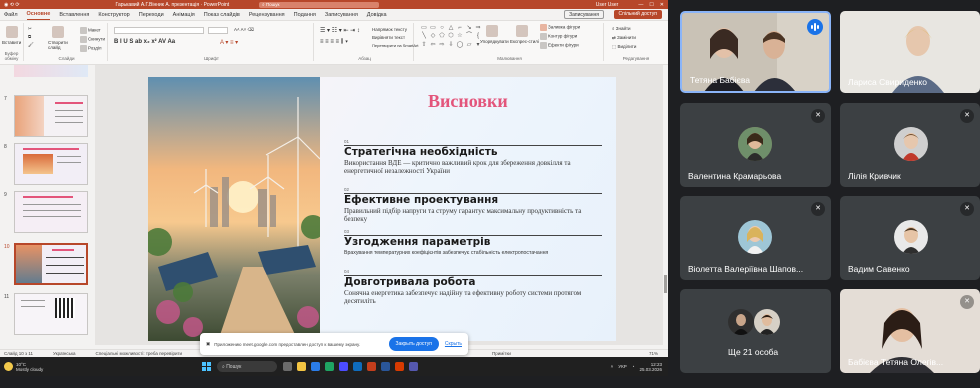  I want to click on taskbar-search: ⌕ Пошук, so click(247, 366).